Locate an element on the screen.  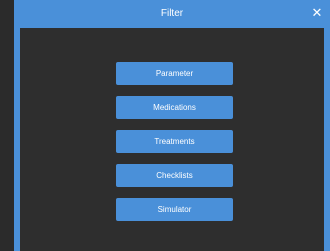
simulator-button: Simulator is located at coordinates (174, 209).